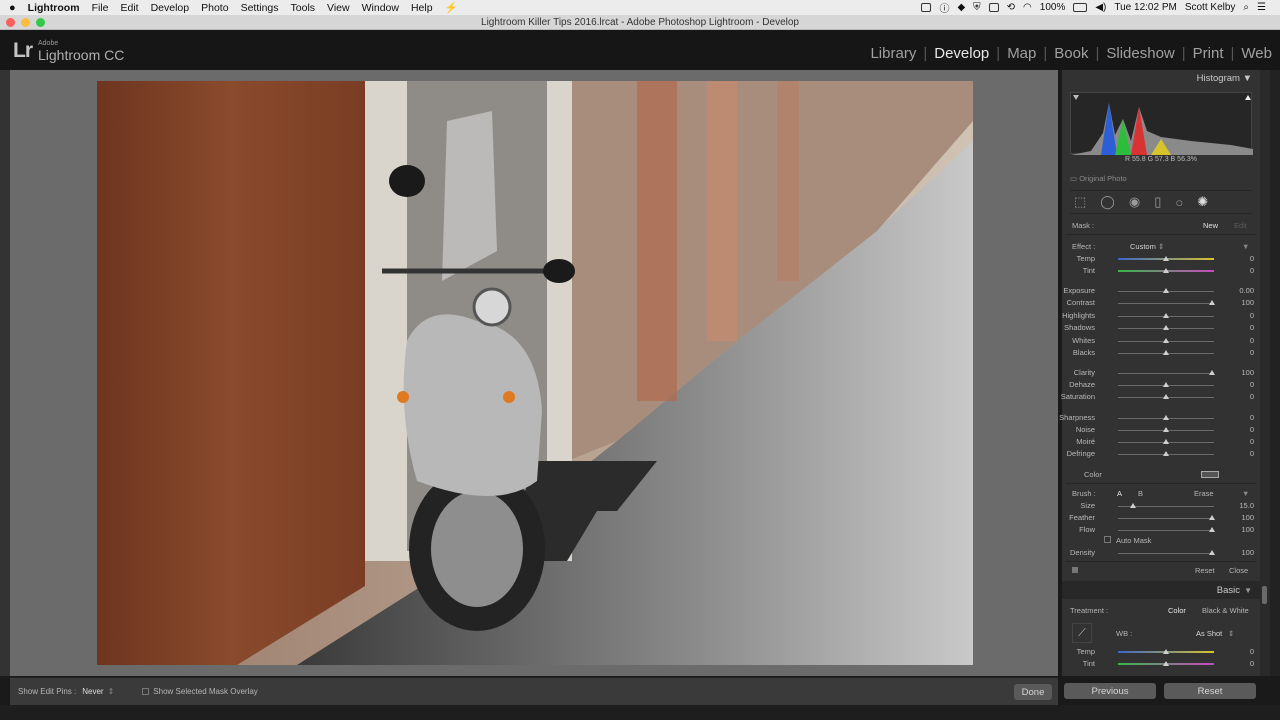 Image resolution: width=1280 pixels, height=720 pixels. I want to click on slider-size: Size 15.0, so click(1161, 507).